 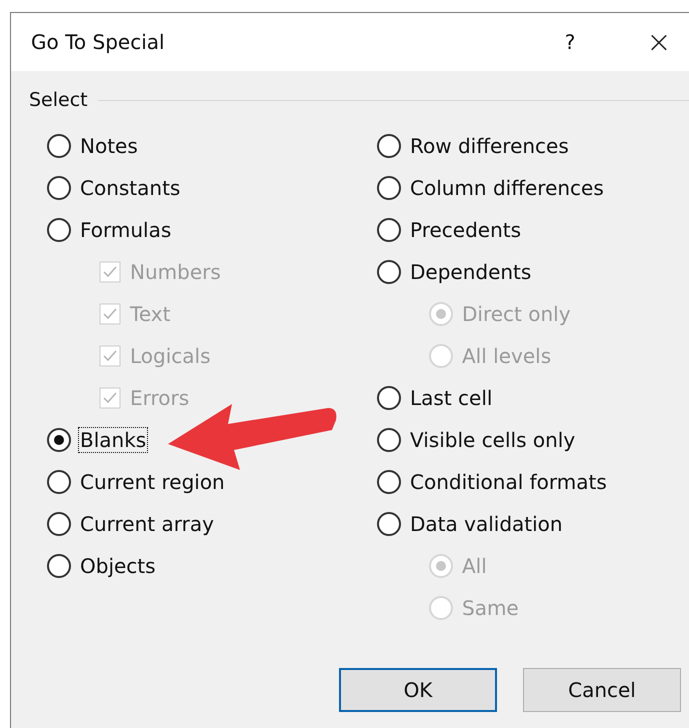 What do you see at coordinates (147, 524) in the screenshot?
I see `option-label: Current array` at bounding box center [147, 524].